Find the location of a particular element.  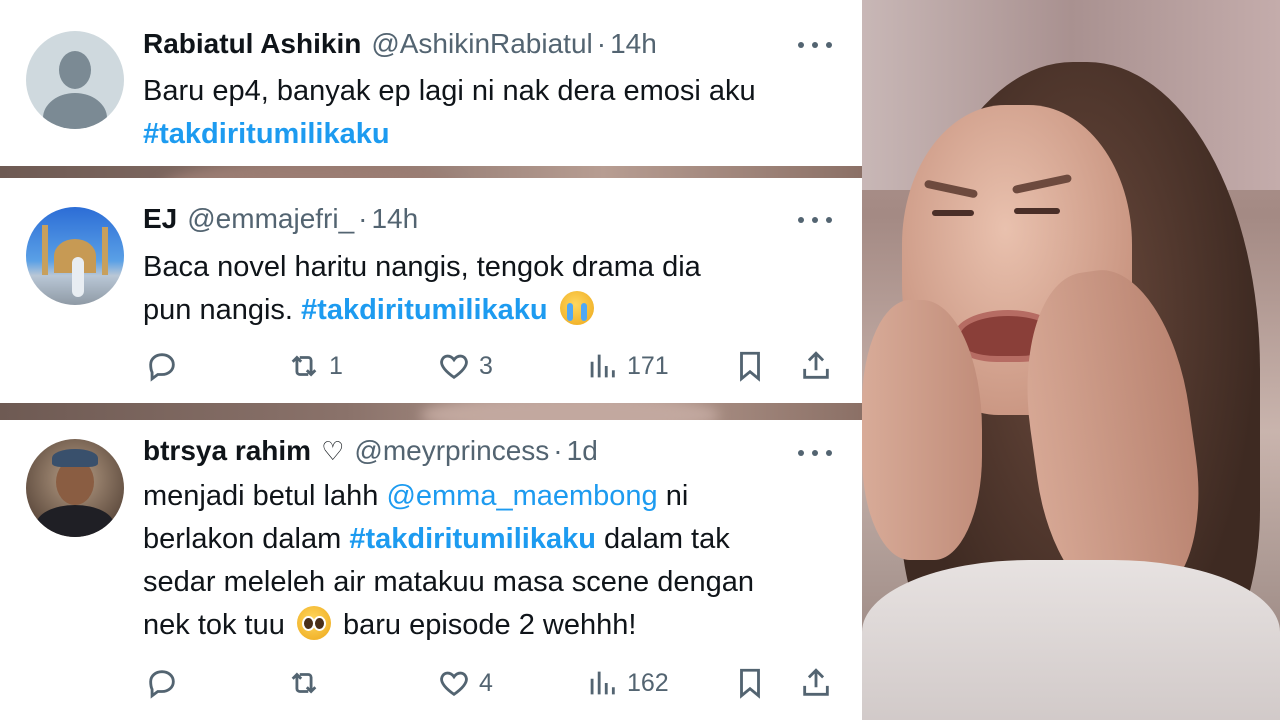

retweet-button: 1 is located at coordinates (315, 366).